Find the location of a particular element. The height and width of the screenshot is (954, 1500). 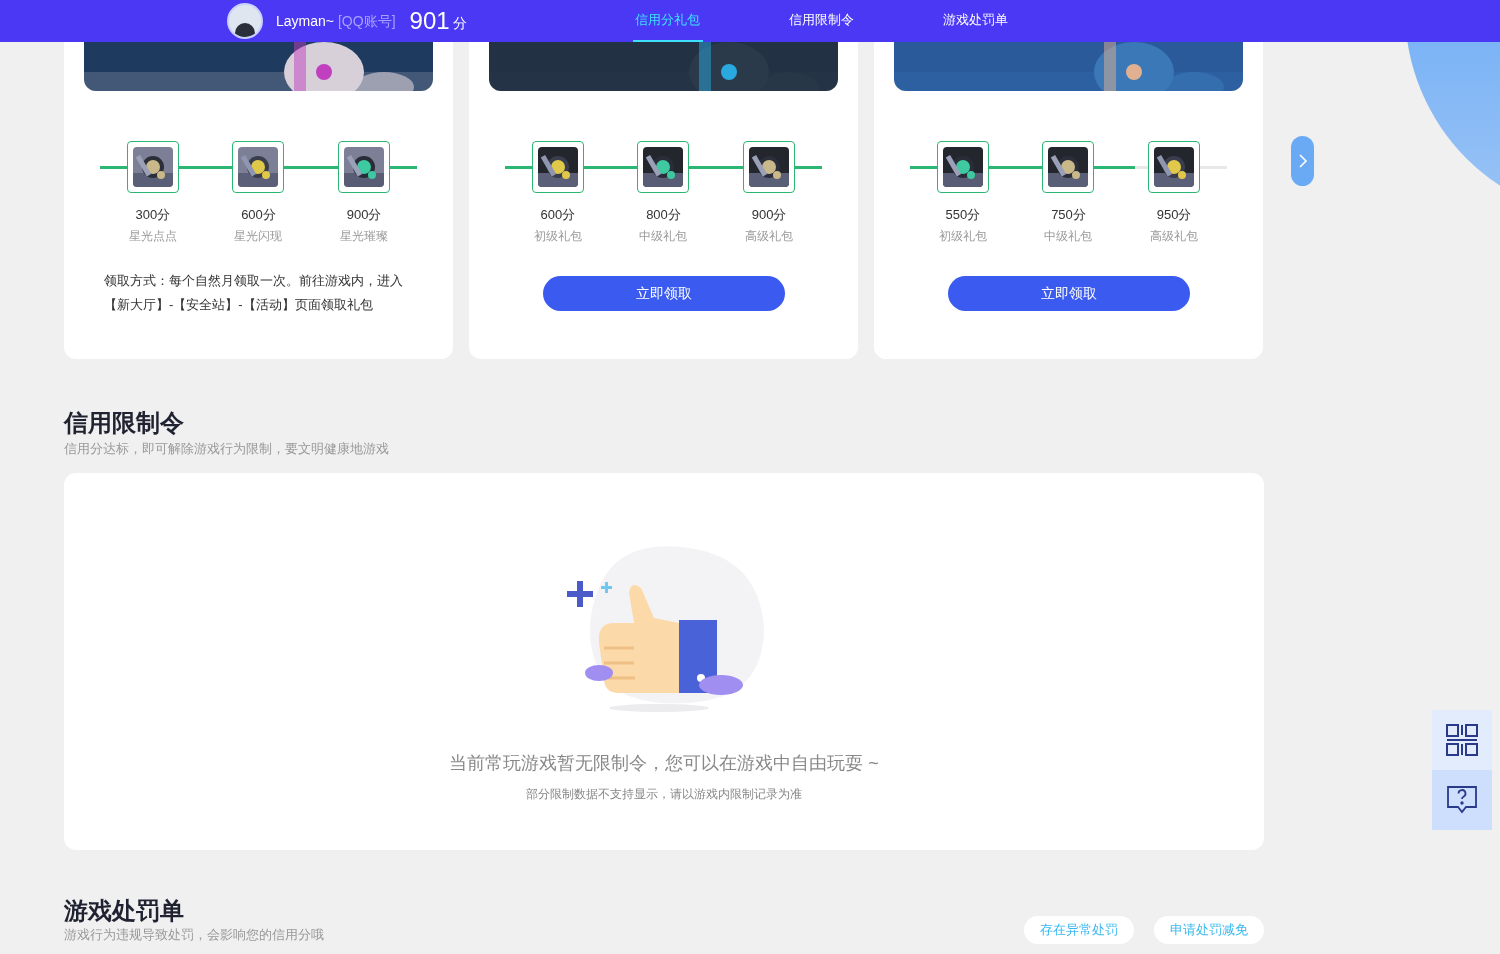

reward-points: 800分 is located at coordinates (663, 215).